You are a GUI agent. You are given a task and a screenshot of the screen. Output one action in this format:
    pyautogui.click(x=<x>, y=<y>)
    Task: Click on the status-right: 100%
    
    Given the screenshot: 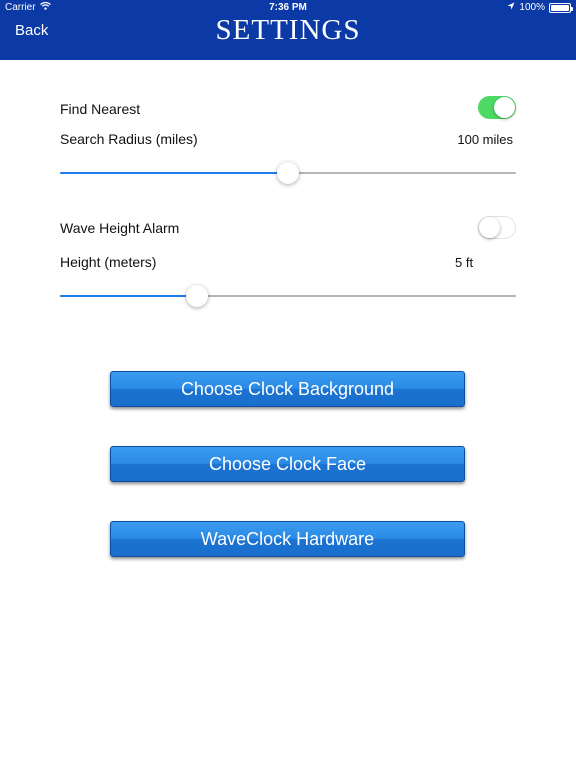 What is the action you would take?
    pyautogui.click(x=540, y=7)
    